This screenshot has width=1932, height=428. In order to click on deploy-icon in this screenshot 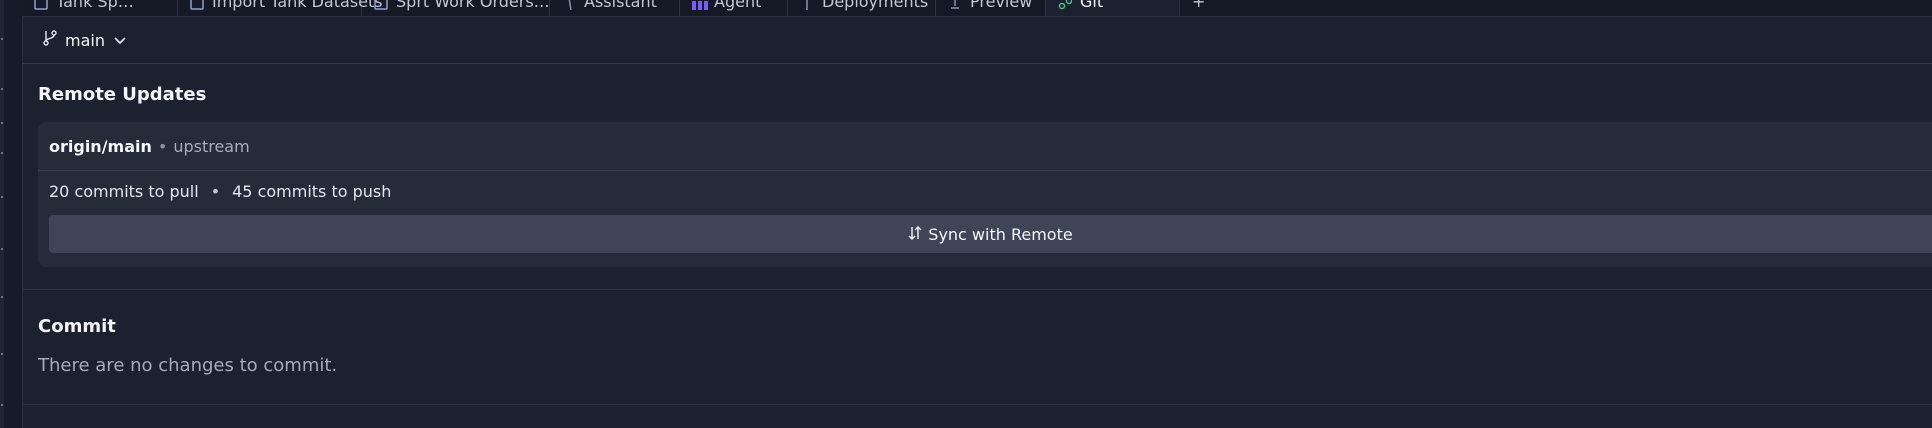, I will do `click(807, 5)`.